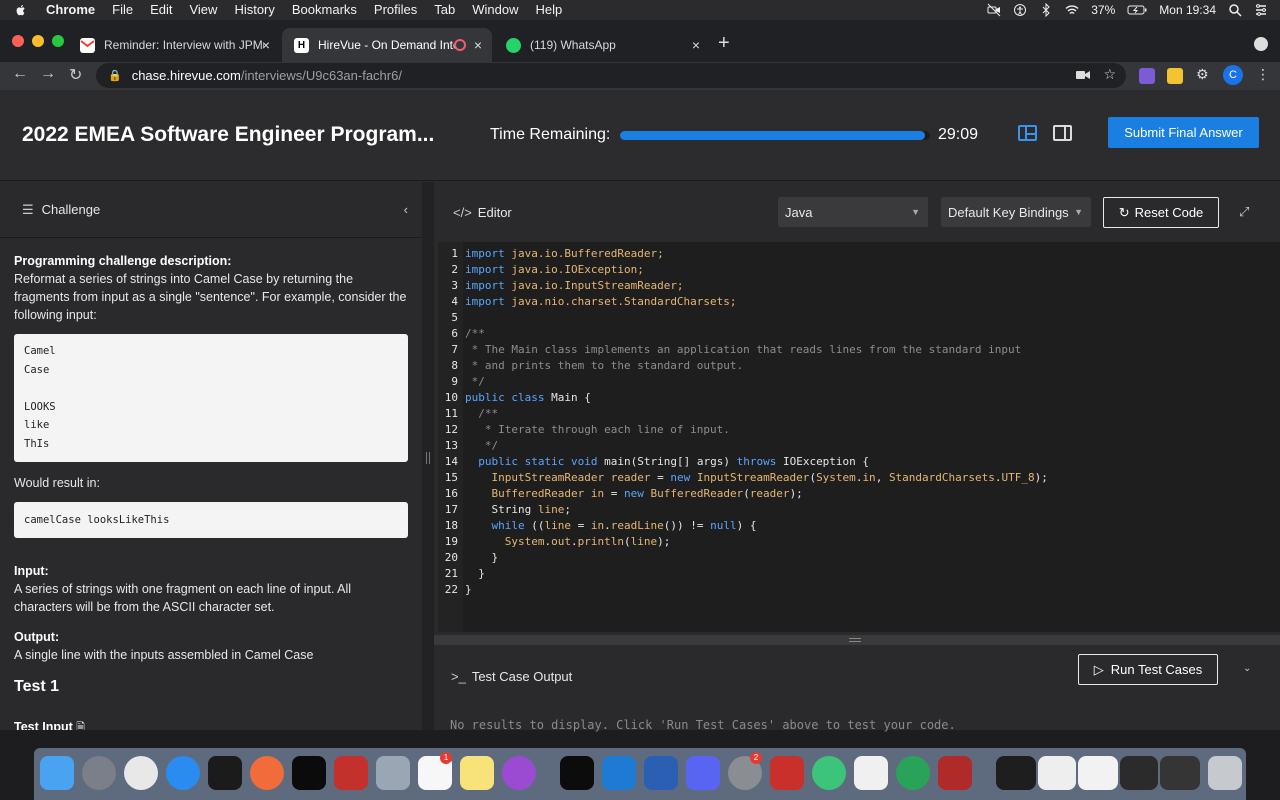 The width and height of the screenshot is (1280, 800). I want to click on window-controls, so click(38, 41).